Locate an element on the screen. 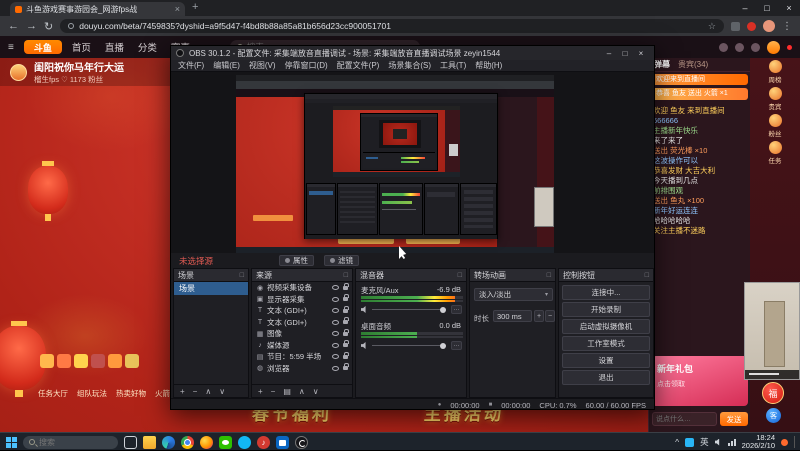  chat-input is located at coordinates (684, 419).